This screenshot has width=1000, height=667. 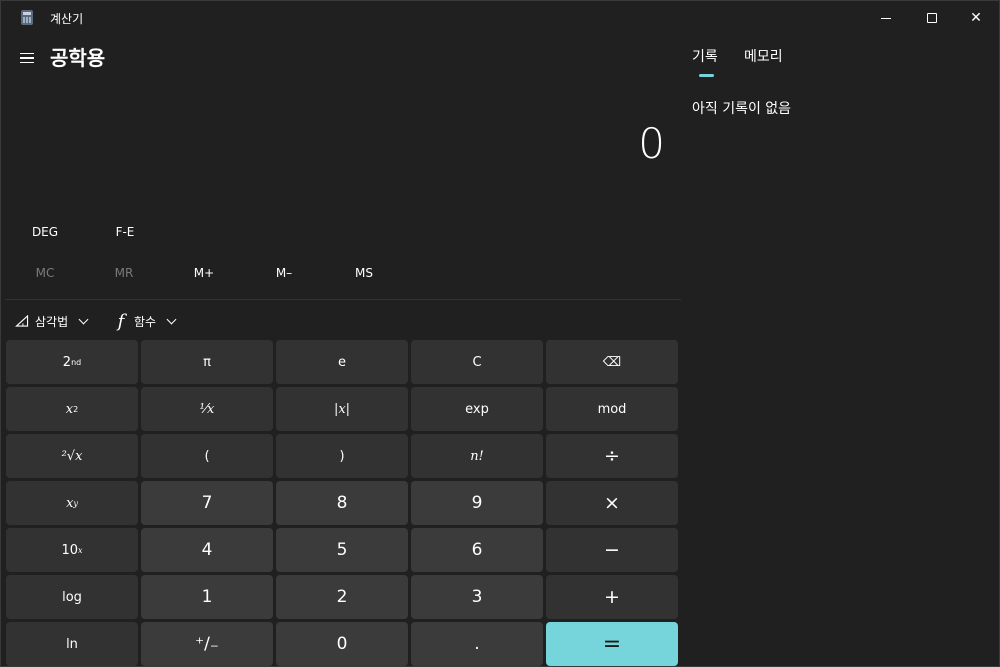 I want to click on backspace-button: ⌫, so click(x=612, y=362).